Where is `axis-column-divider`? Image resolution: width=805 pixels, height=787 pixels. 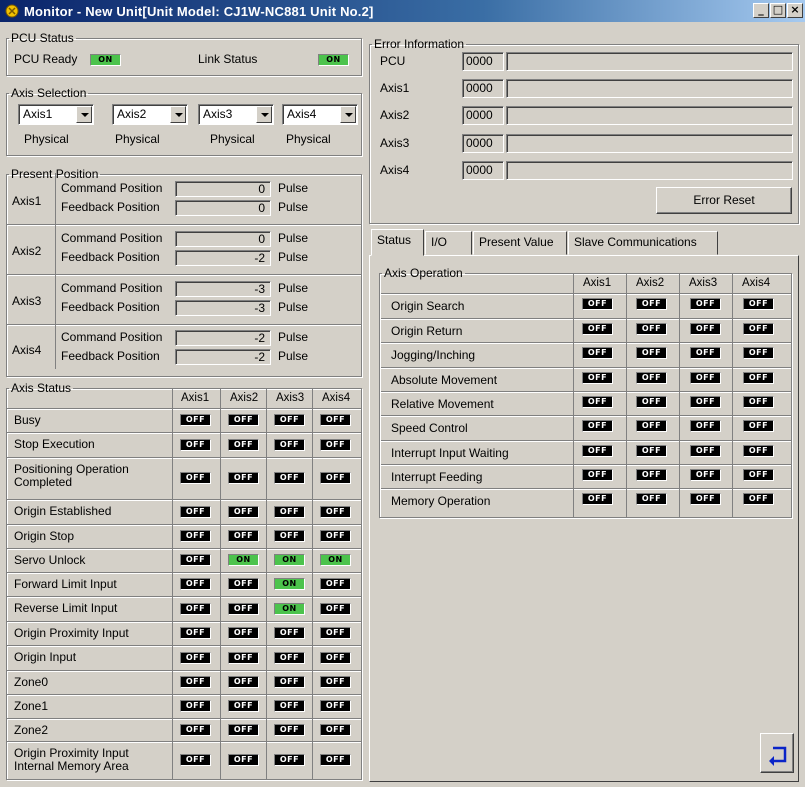
axis-column-divider is located at coordinates (55, 248).